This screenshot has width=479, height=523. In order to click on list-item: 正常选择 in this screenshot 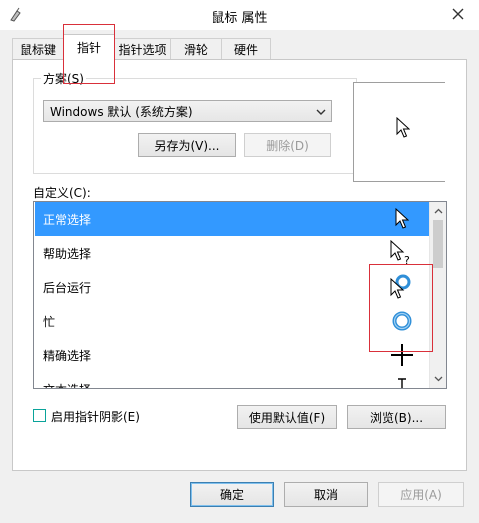, I will do `click(233, 219)`.